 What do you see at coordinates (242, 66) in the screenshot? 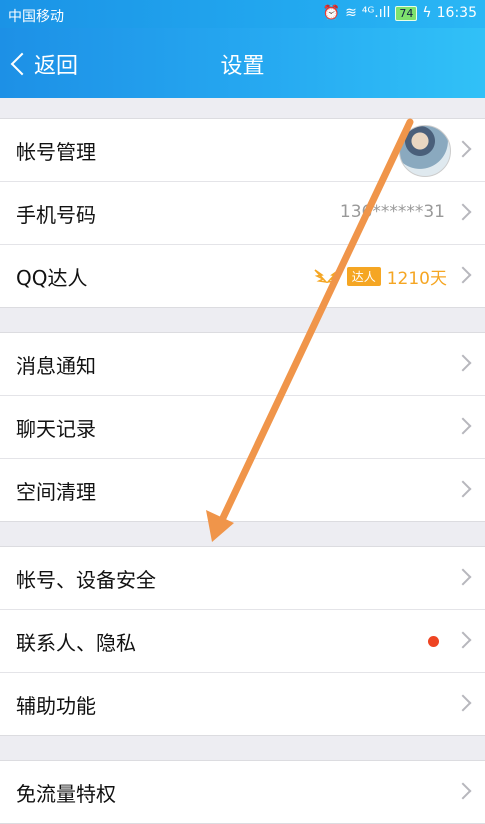
I see `page-title: 设置` at bounding box center [242, 66].